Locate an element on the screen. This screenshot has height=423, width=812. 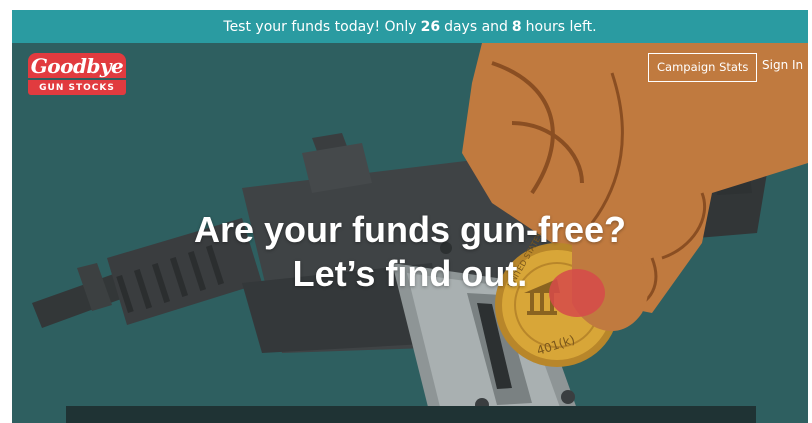
logo: Goodbye GUN STOCKS is located at coordinates (77, 74).